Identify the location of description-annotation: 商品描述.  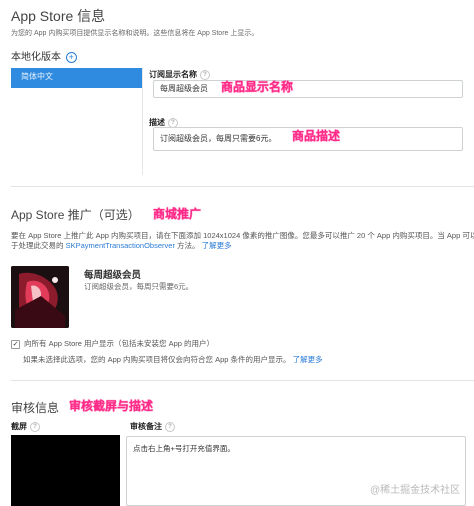
(316, 136).